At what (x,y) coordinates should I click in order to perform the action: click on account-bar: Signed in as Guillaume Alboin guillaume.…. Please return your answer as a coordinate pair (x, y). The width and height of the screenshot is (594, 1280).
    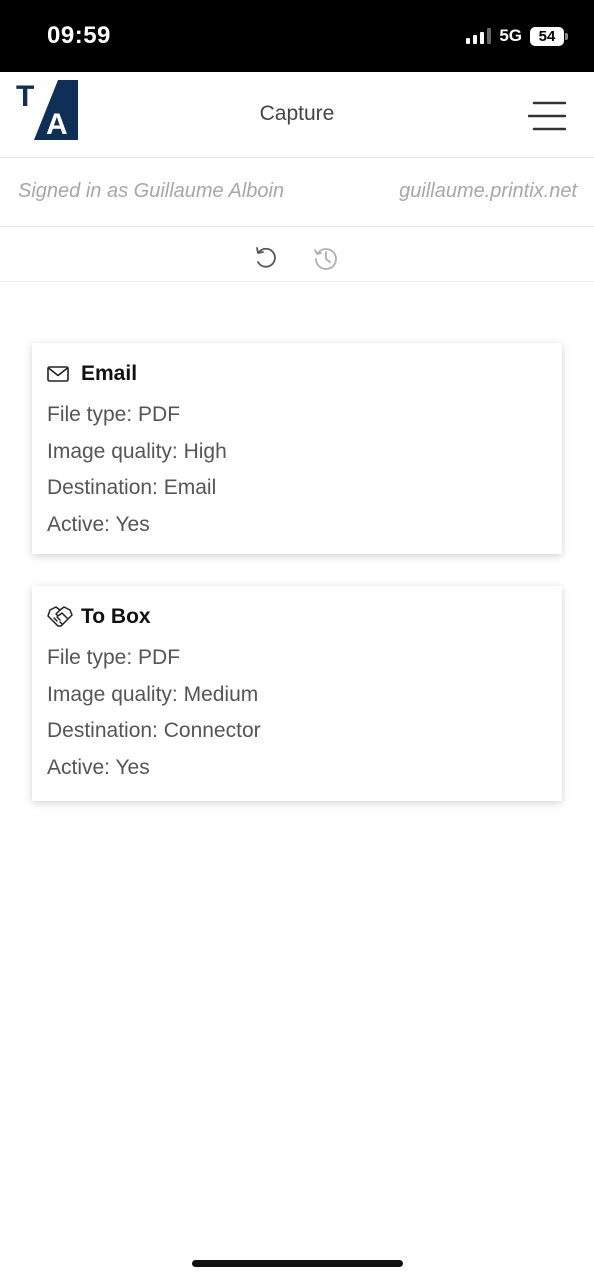
    Looking at the image, I should click on (297, 192).